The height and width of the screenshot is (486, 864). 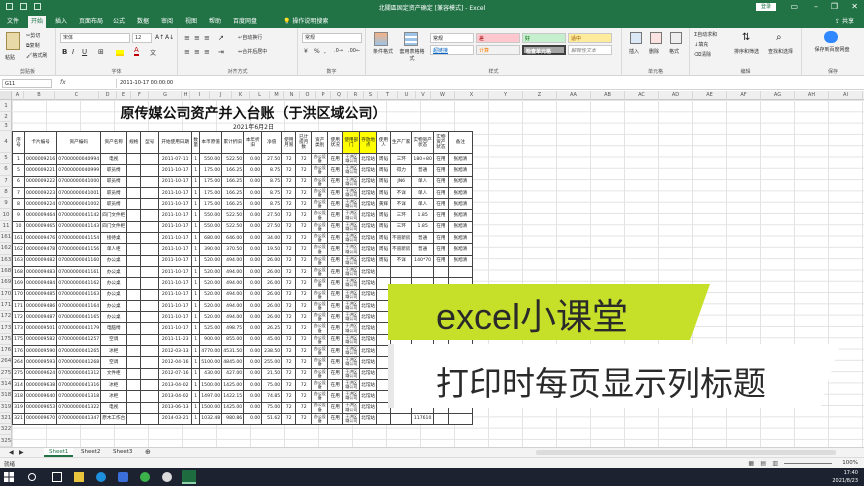 I want to click on minimize-icon: –, so click(x=816, y=6).